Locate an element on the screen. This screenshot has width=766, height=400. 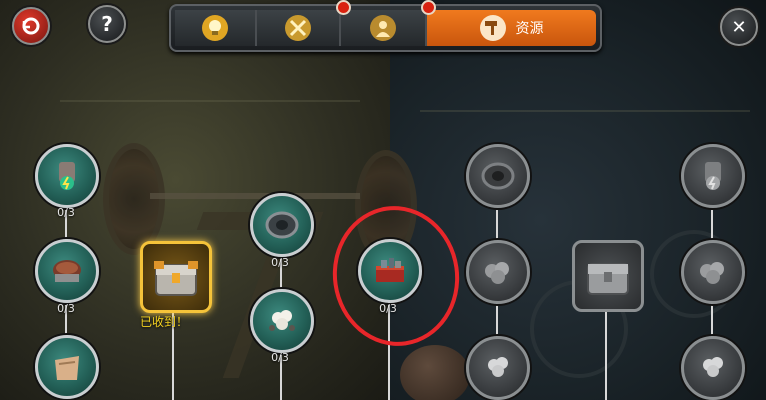
category-tab-bar: 资源 is located at coordinates (385, 26).